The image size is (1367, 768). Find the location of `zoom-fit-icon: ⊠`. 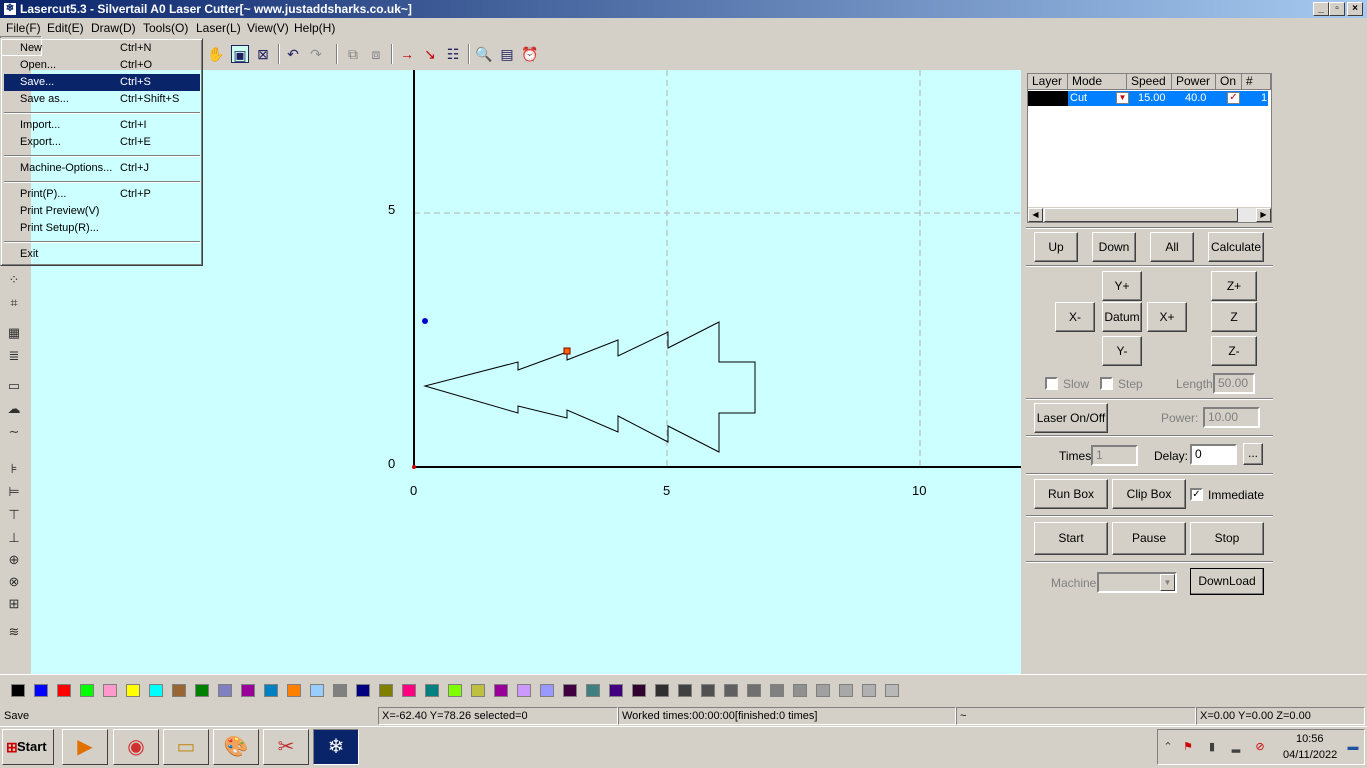

zoom-fit-icon: ⊠ is located at coordinates (263, 54).